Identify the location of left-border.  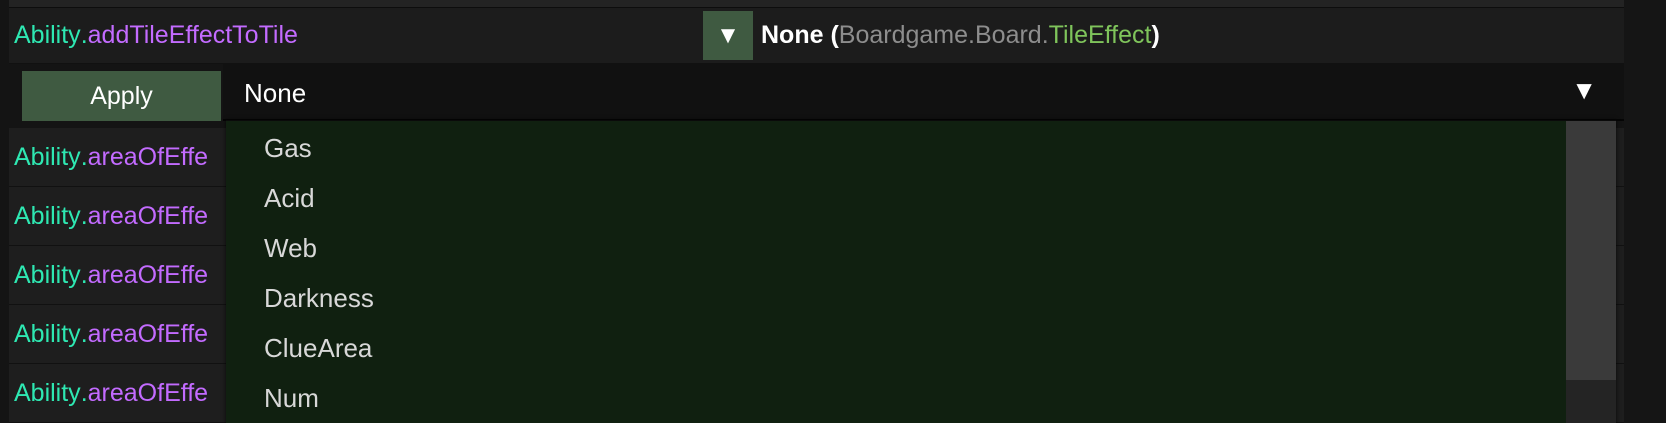
(4, 211).